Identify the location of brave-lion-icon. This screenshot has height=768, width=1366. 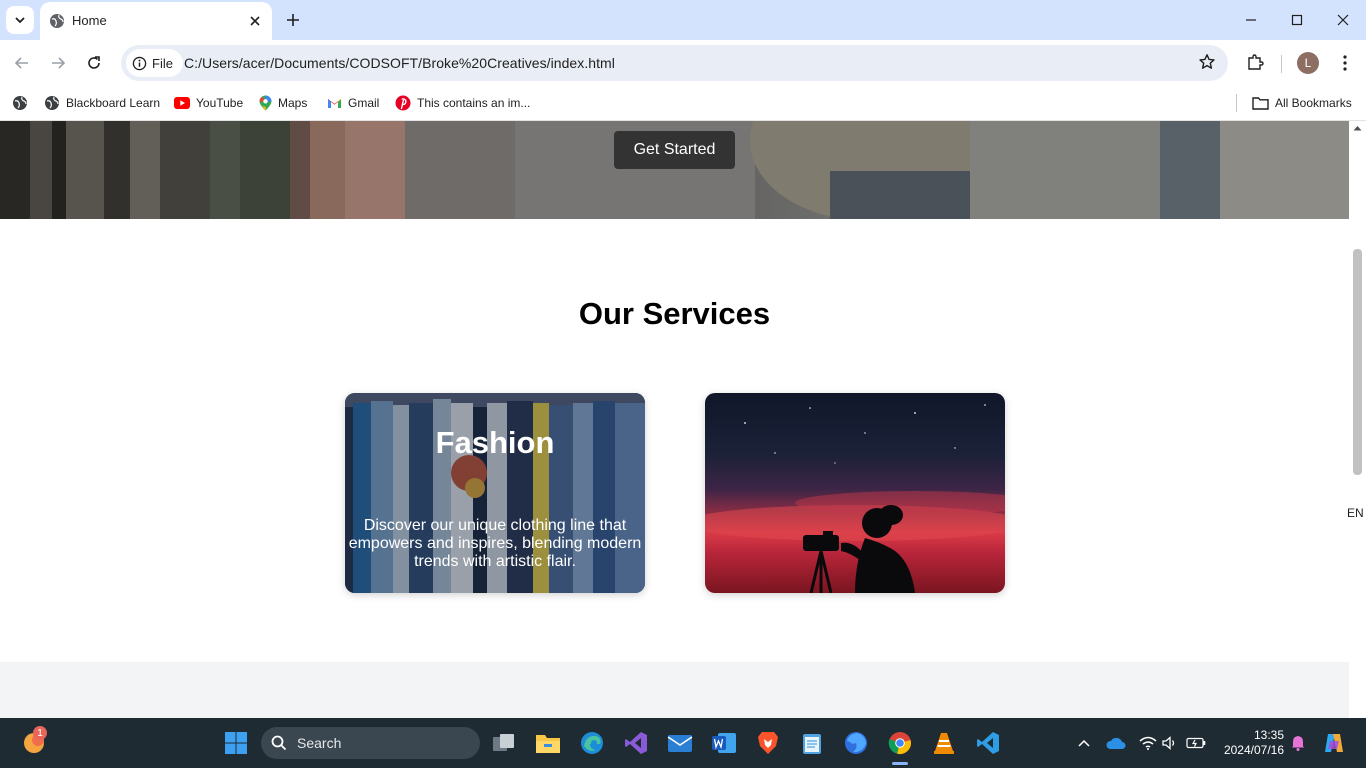
(768, 743).